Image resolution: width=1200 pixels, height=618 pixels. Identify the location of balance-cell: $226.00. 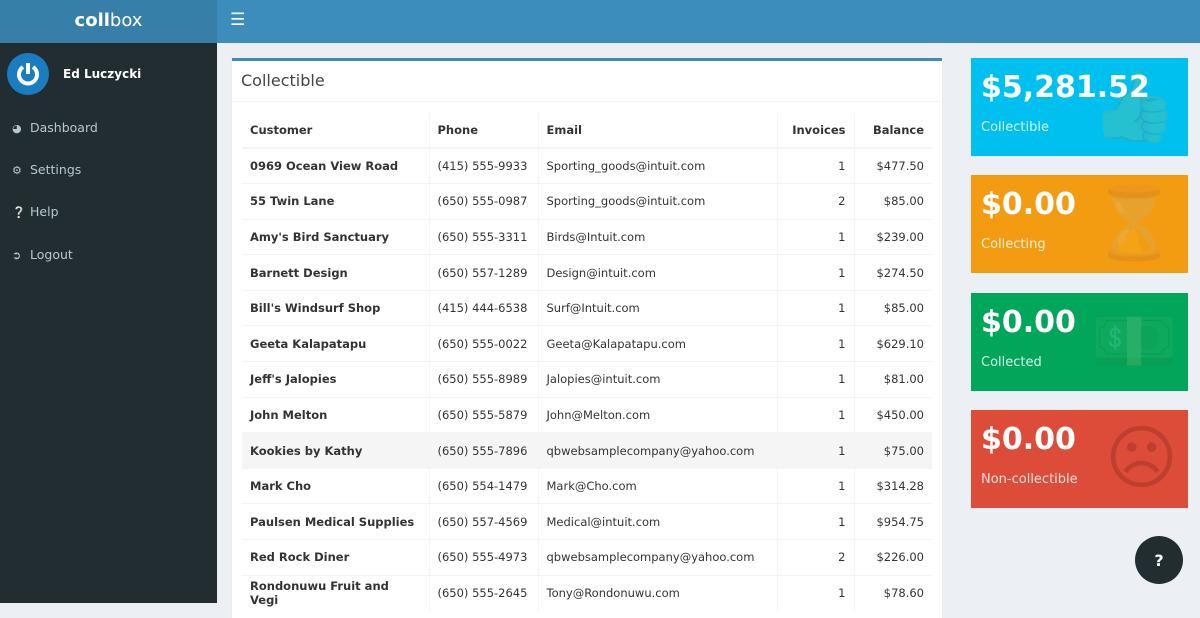
(892, 557).